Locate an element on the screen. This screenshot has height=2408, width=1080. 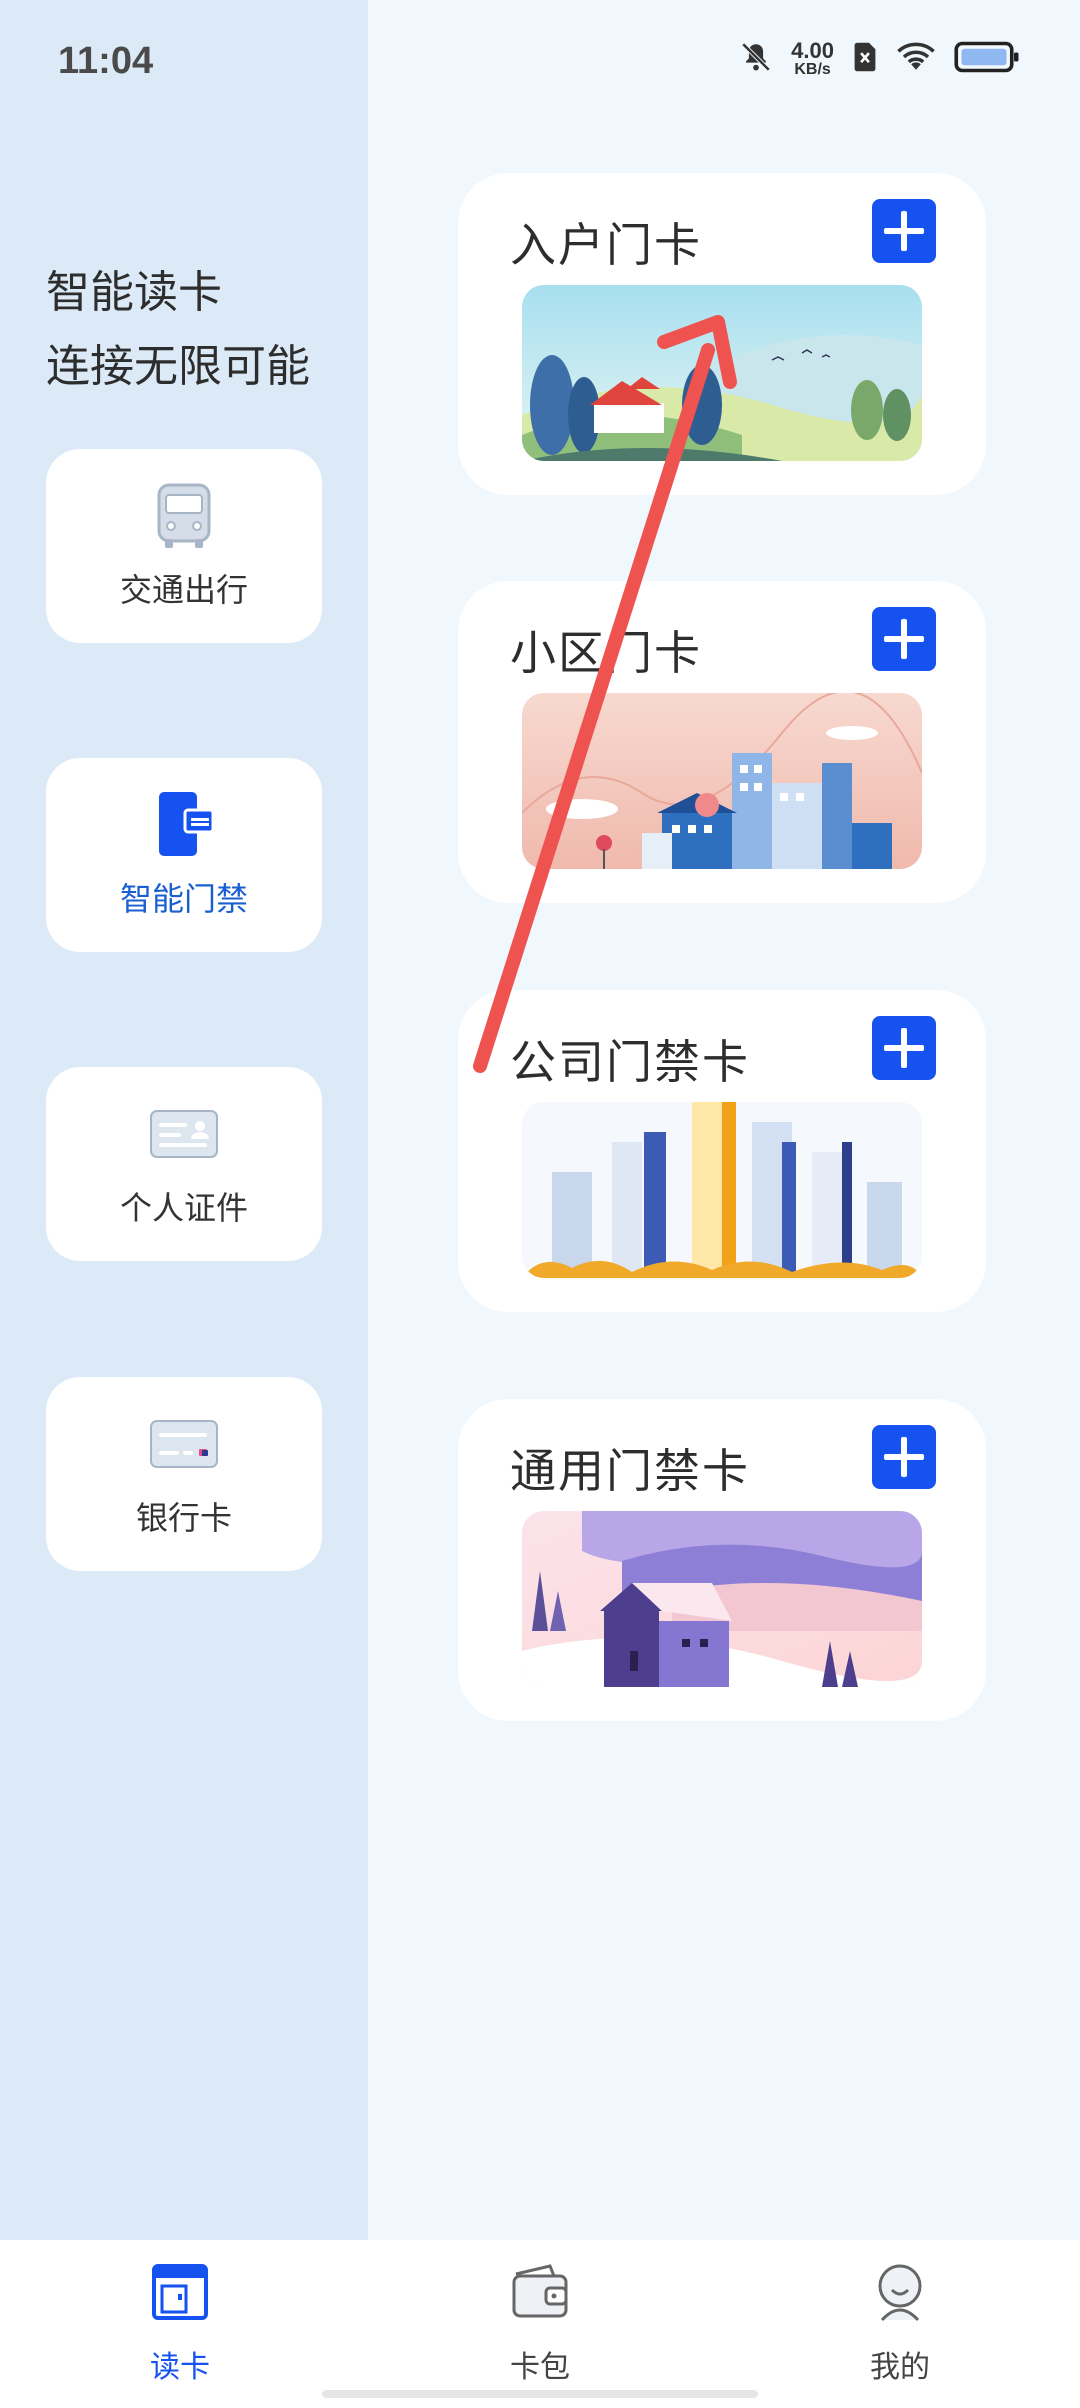
net-speed: 4.00 KB/s is located at coordinates (812, 59).